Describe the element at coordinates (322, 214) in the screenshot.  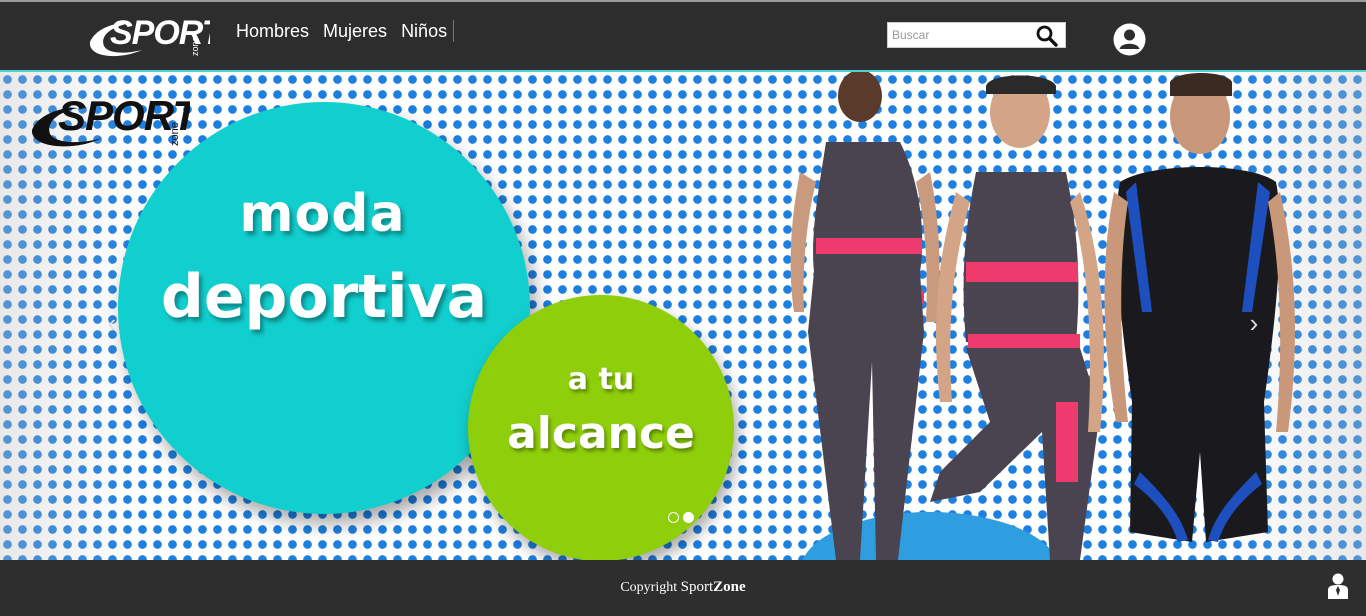
I see `headline-moda: moda` at that location.